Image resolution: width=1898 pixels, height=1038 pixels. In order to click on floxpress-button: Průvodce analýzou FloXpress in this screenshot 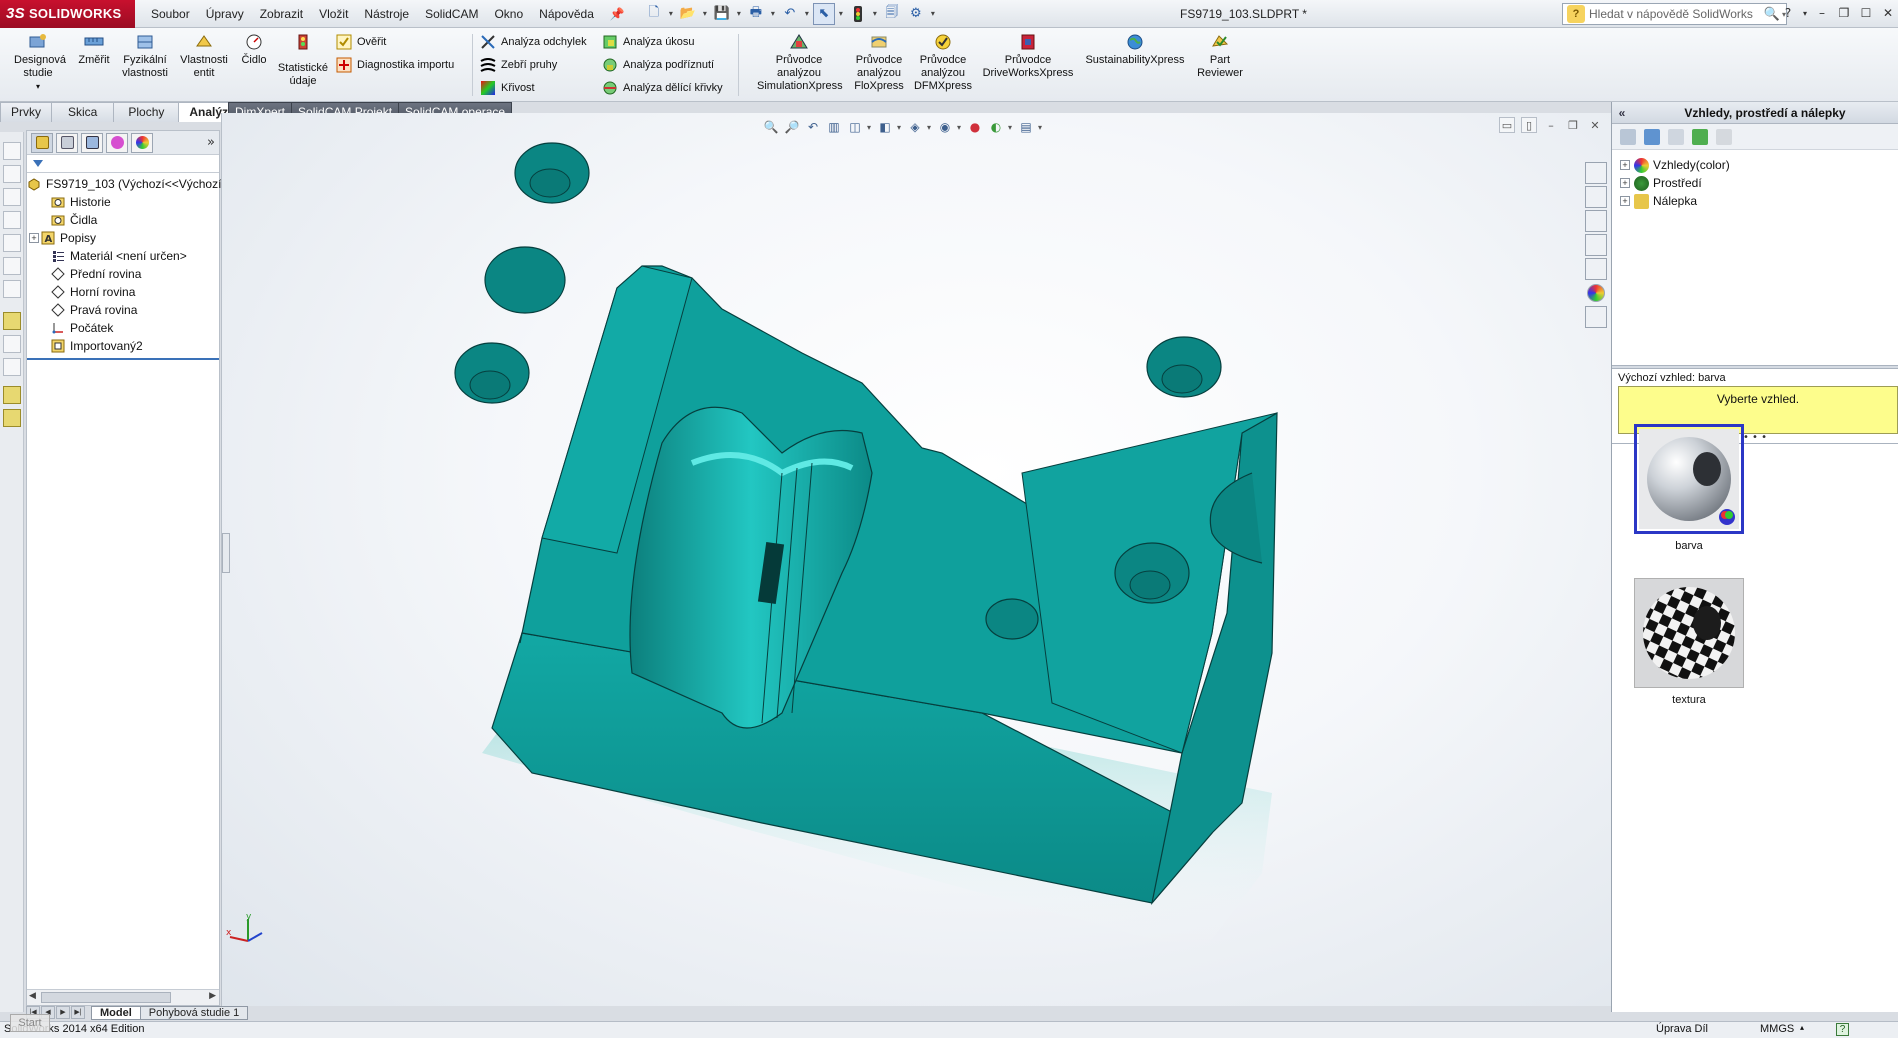, I will do `click(879, 62)`.